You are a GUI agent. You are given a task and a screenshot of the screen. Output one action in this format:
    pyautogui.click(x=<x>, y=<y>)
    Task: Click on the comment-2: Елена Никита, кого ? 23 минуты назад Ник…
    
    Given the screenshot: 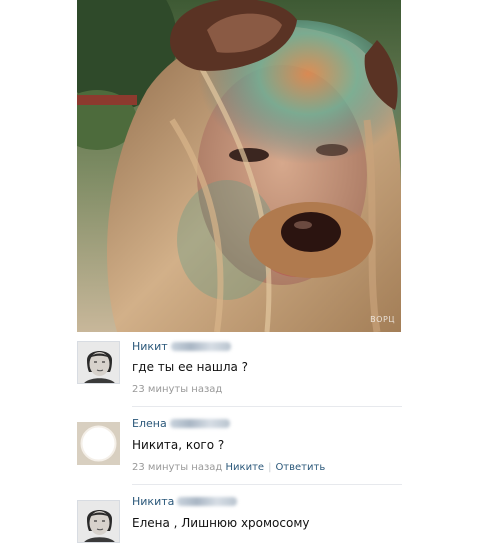 What is the action you would take?
    pyautogui.click(x=239, y=445)
    